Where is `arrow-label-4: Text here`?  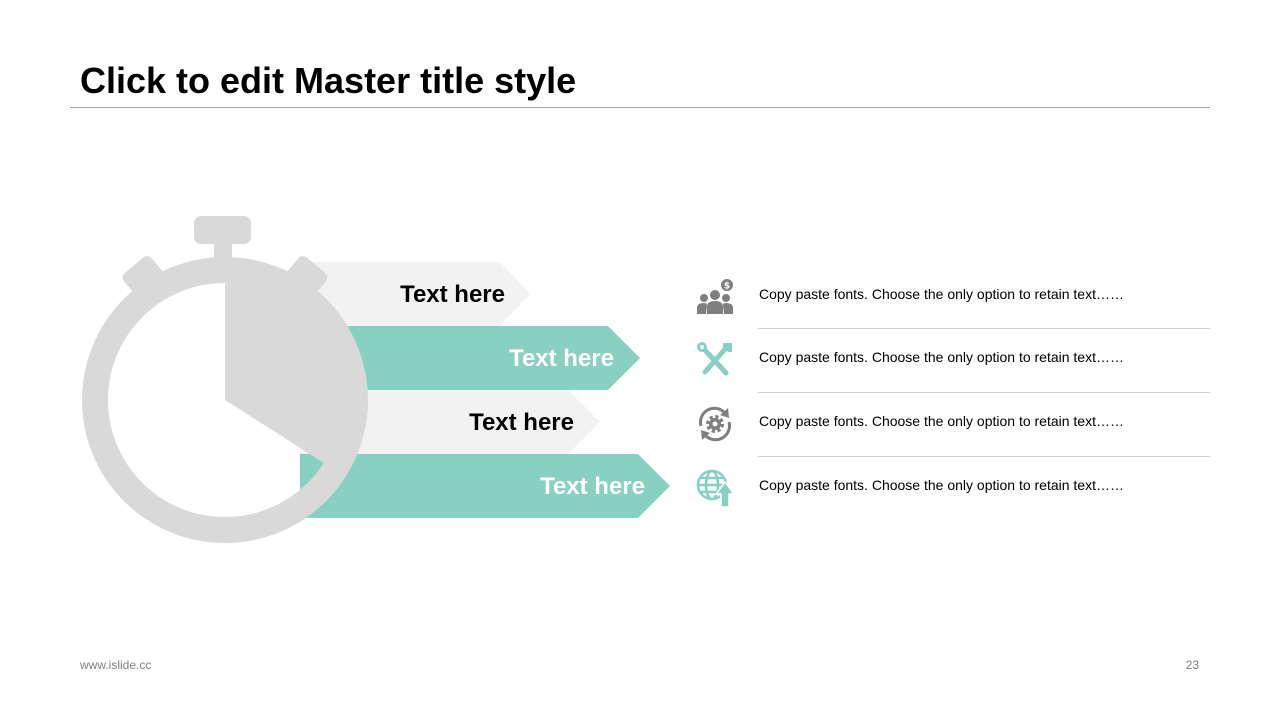 arrow-label-4: Text here is located at coordinates (592, 487).